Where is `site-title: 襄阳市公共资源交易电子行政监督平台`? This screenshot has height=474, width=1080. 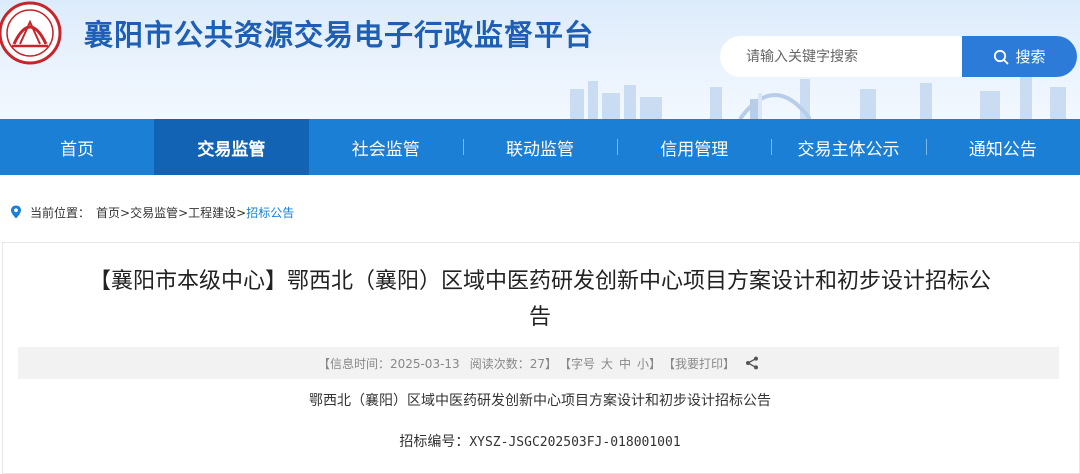
site-title: 襄阳市公共资源交易电子行政监督平台 is located at coordinates (339, 35).